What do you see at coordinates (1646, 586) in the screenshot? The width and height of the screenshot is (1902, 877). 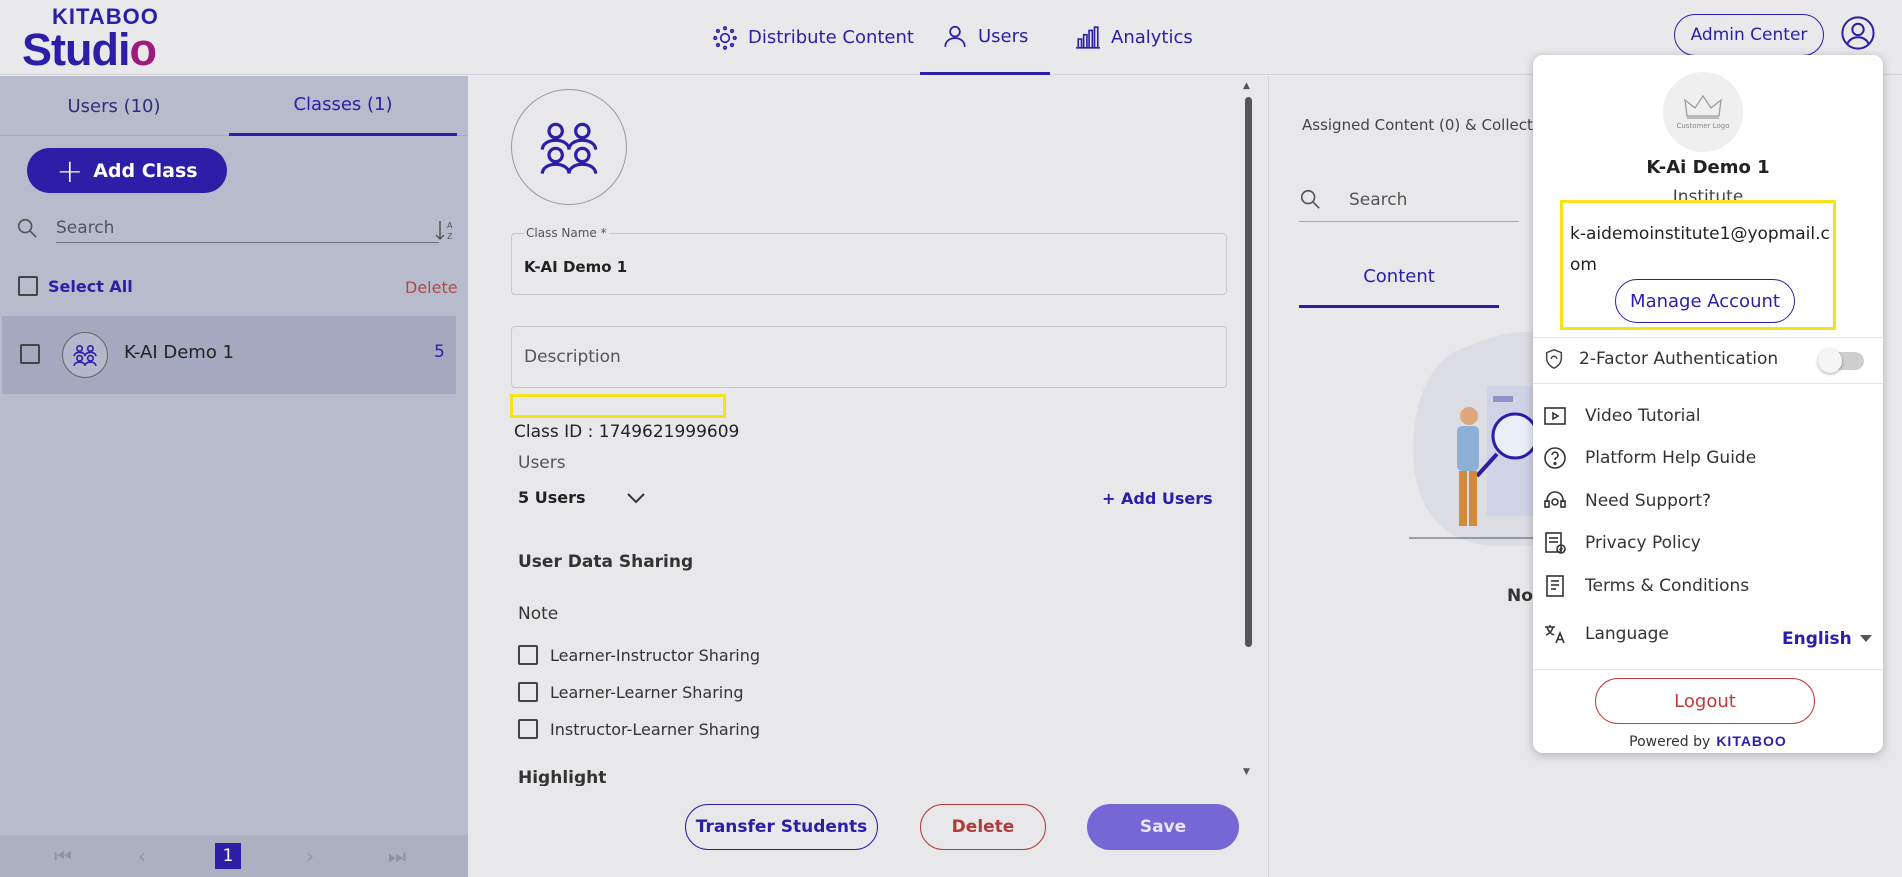 I see `menu-item-terms-conditions: Terms & Conditions` at bounding box center [1646, 586].